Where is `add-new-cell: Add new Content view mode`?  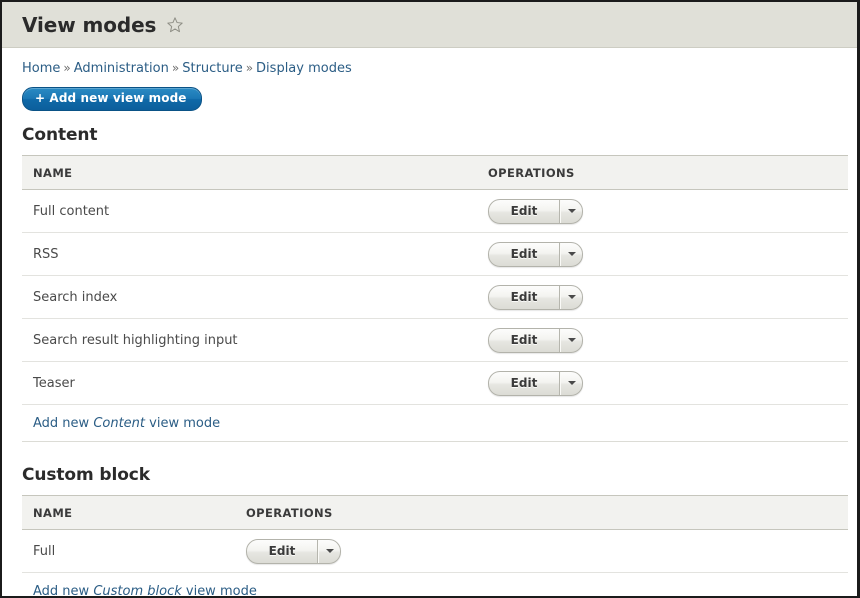
add-new-cell: Add new Content view mode is located at coordinates (435, 423).